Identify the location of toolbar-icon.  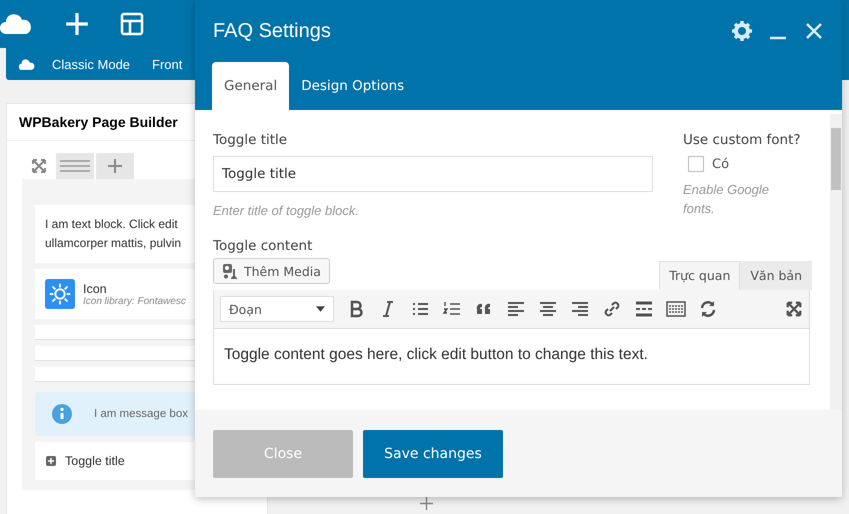
(676, 309).